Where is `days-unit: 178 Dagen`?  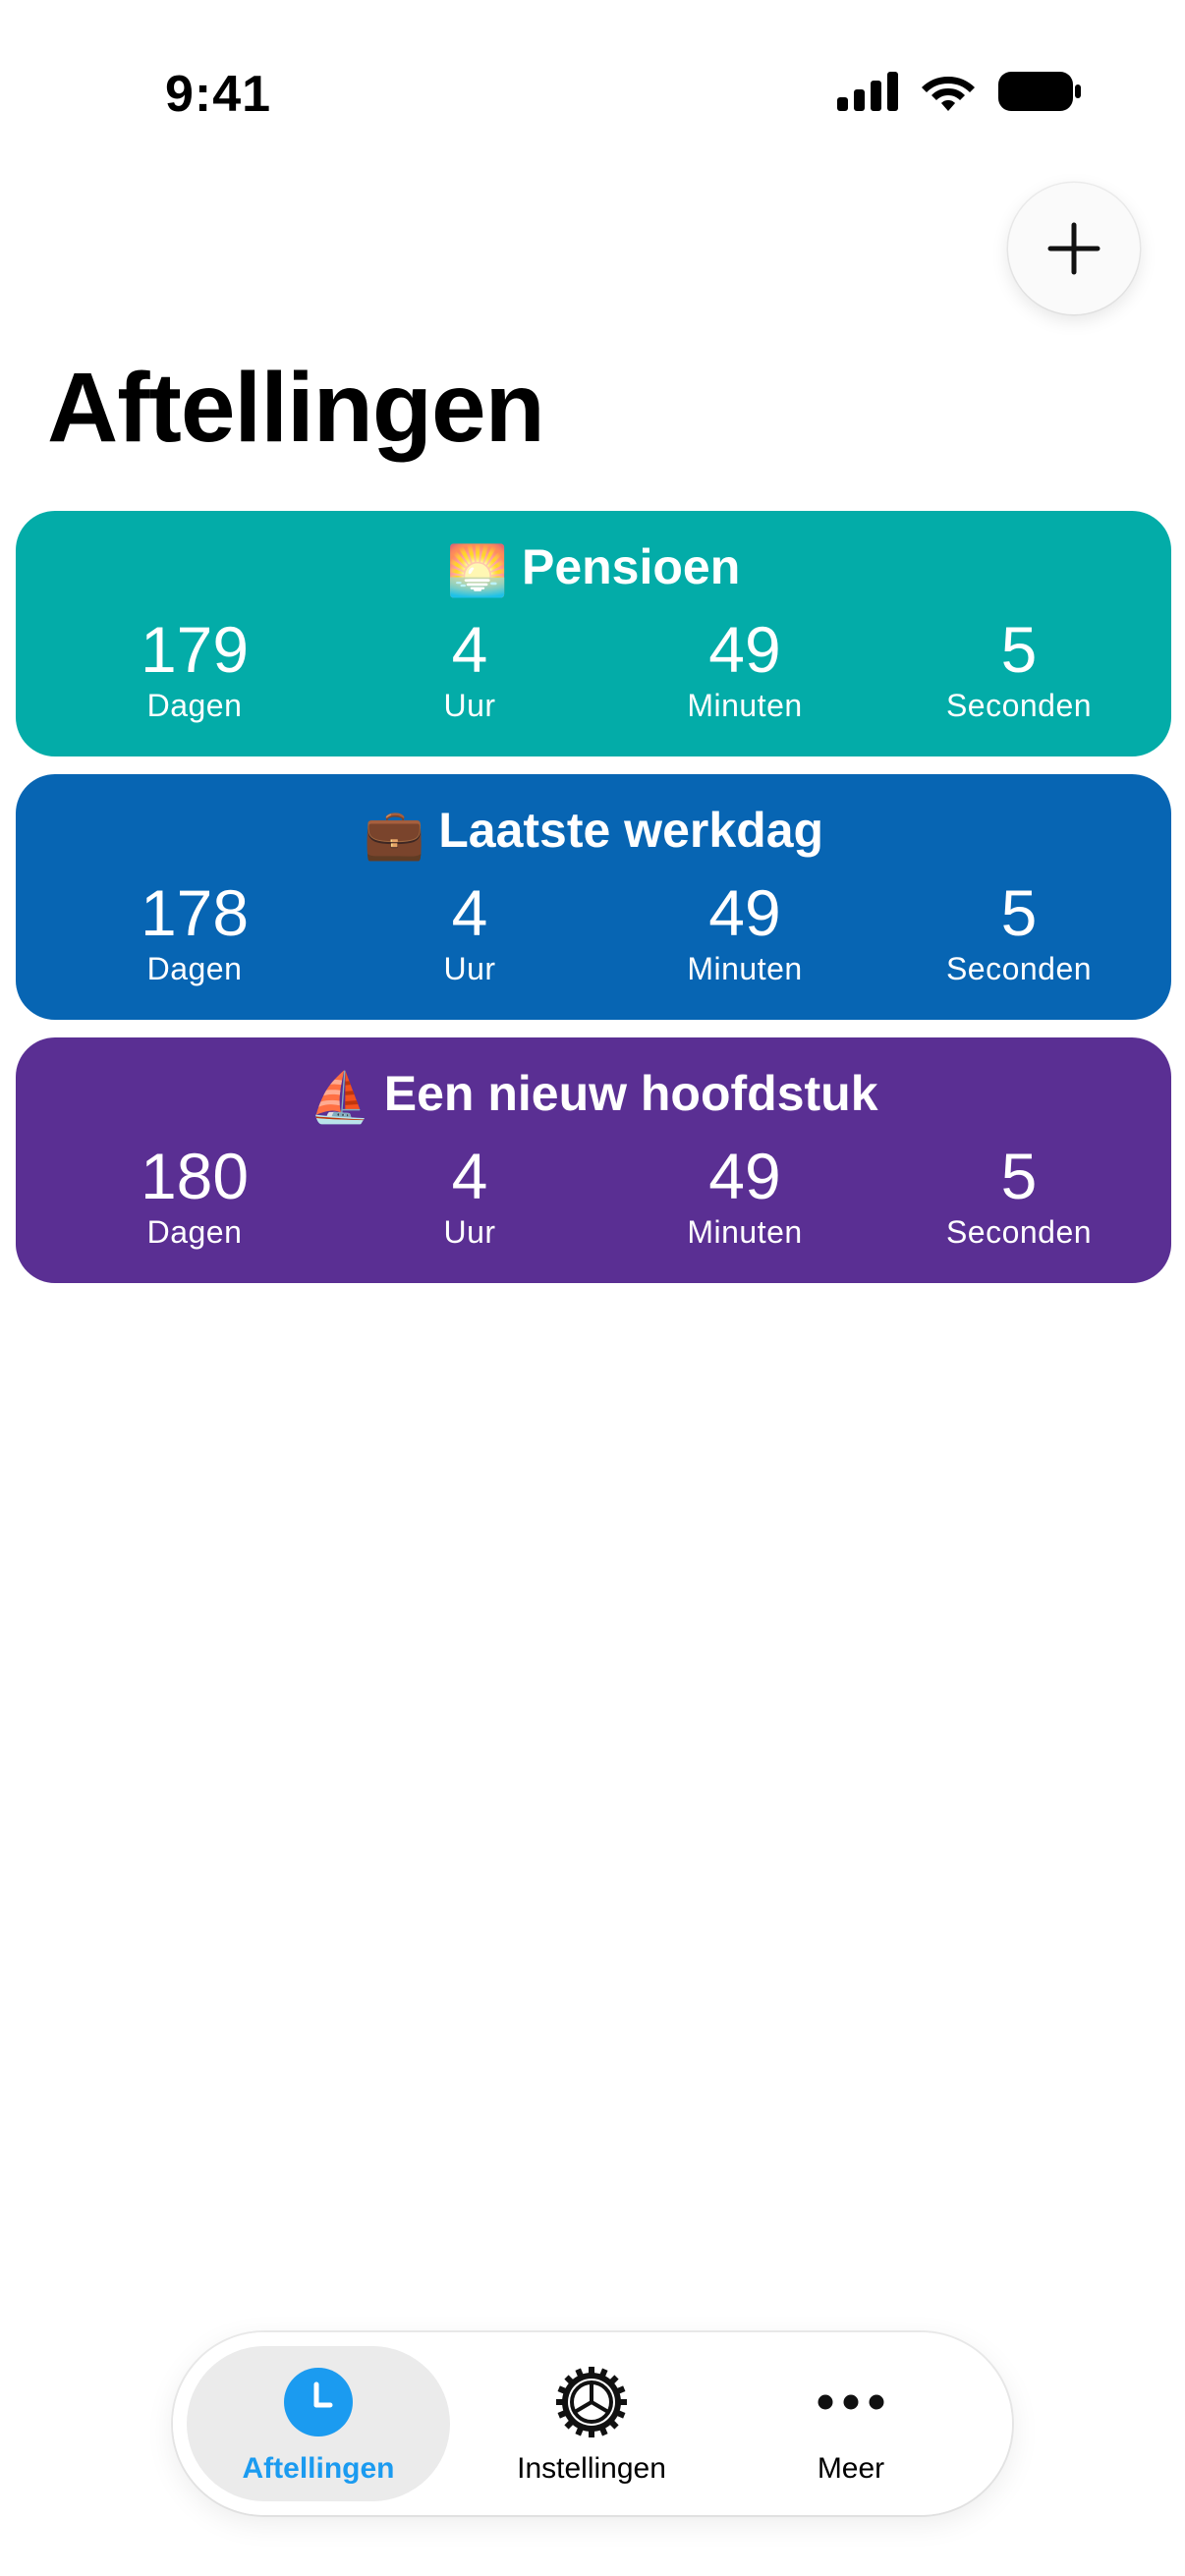 days-unit: 178 Dagen is located at coordinates (195, 932).